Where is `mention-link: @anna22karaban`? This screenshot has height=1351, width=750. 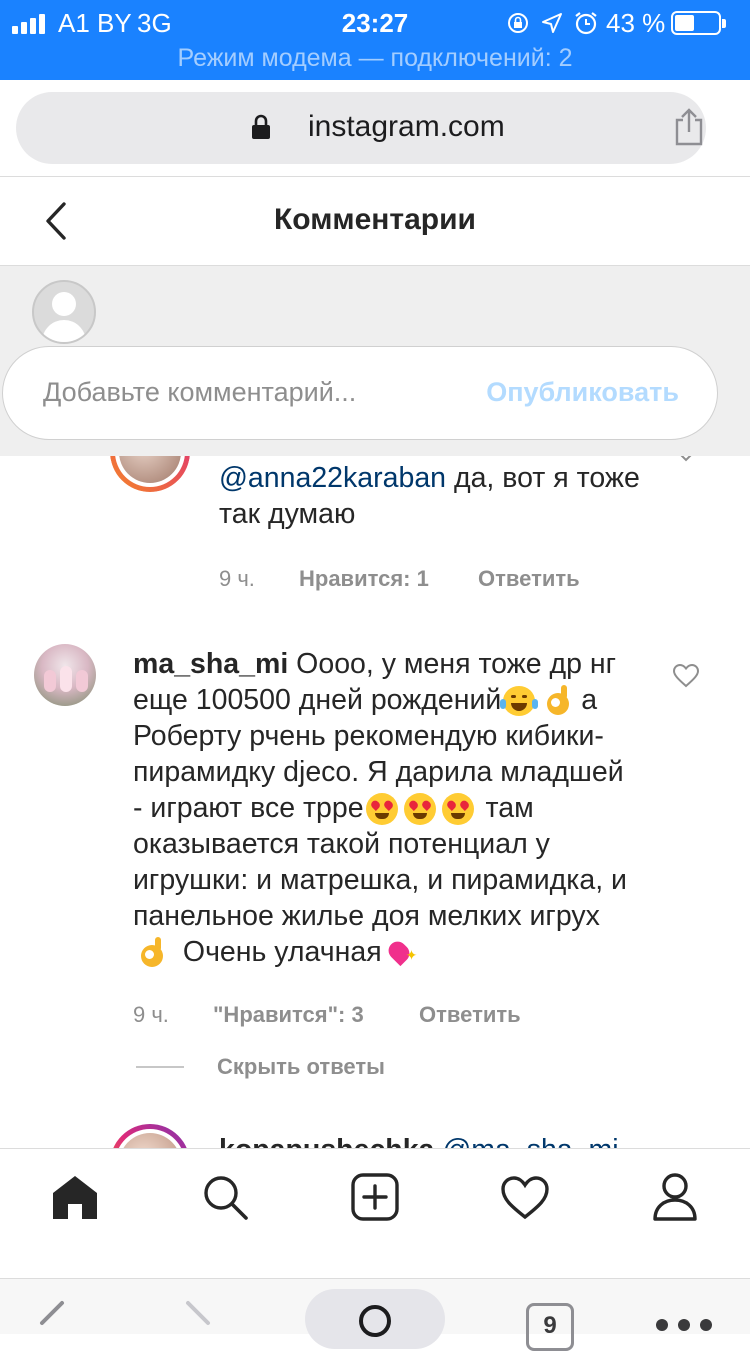
mention-link: @anna22karaban is located at coordinates (332, 478).